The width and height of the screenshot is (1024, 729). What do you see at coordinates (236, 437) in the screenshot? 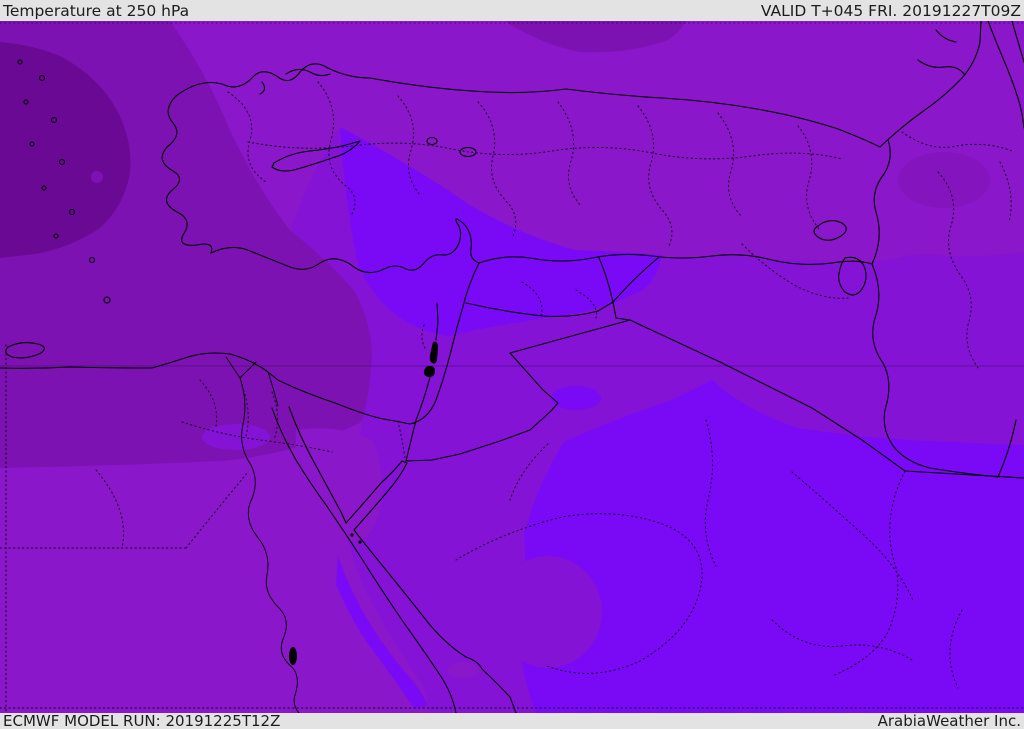
I see `shade-delta-notch` at bounding box center [236, 437].